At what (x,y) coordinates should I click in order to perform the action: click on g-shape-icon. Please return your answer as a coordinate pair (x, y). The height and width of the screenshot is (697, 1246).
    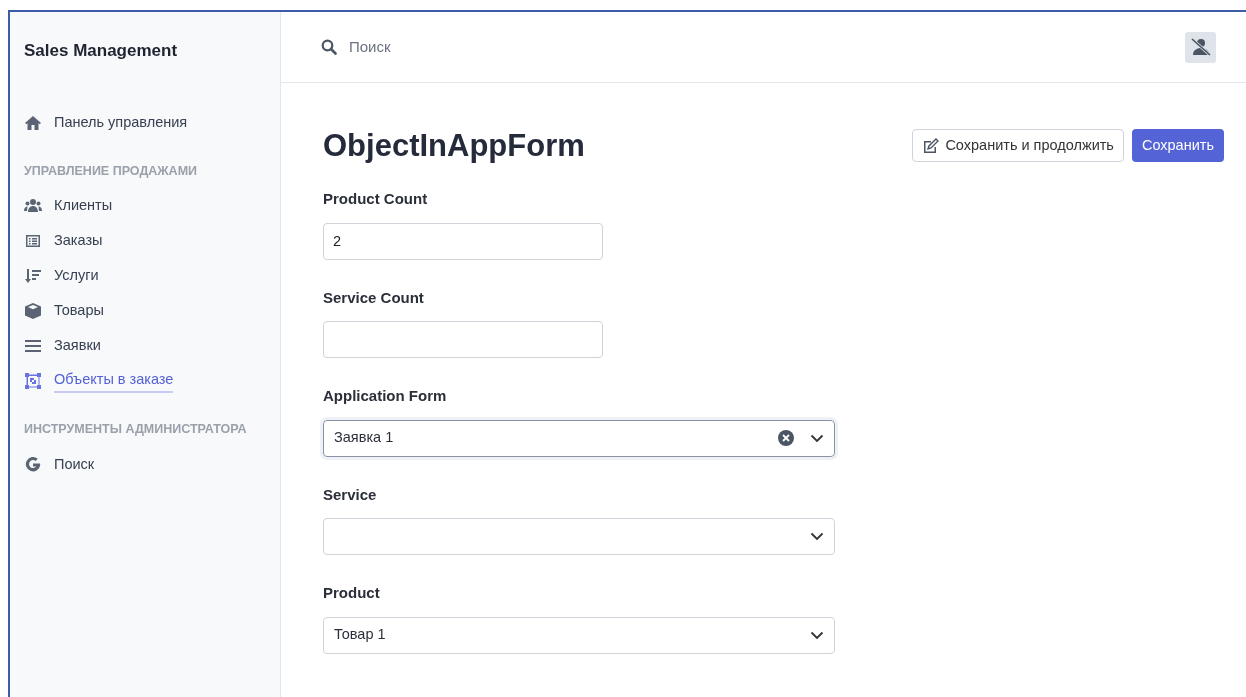
    Looking at the image, I should click on (33, 464).